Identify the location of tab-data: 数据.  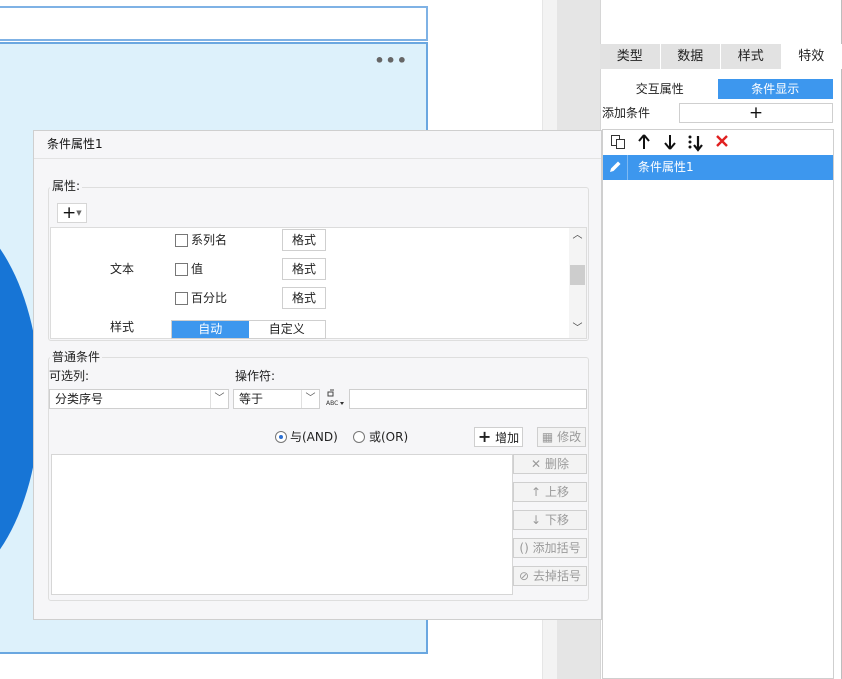
(690, 56).